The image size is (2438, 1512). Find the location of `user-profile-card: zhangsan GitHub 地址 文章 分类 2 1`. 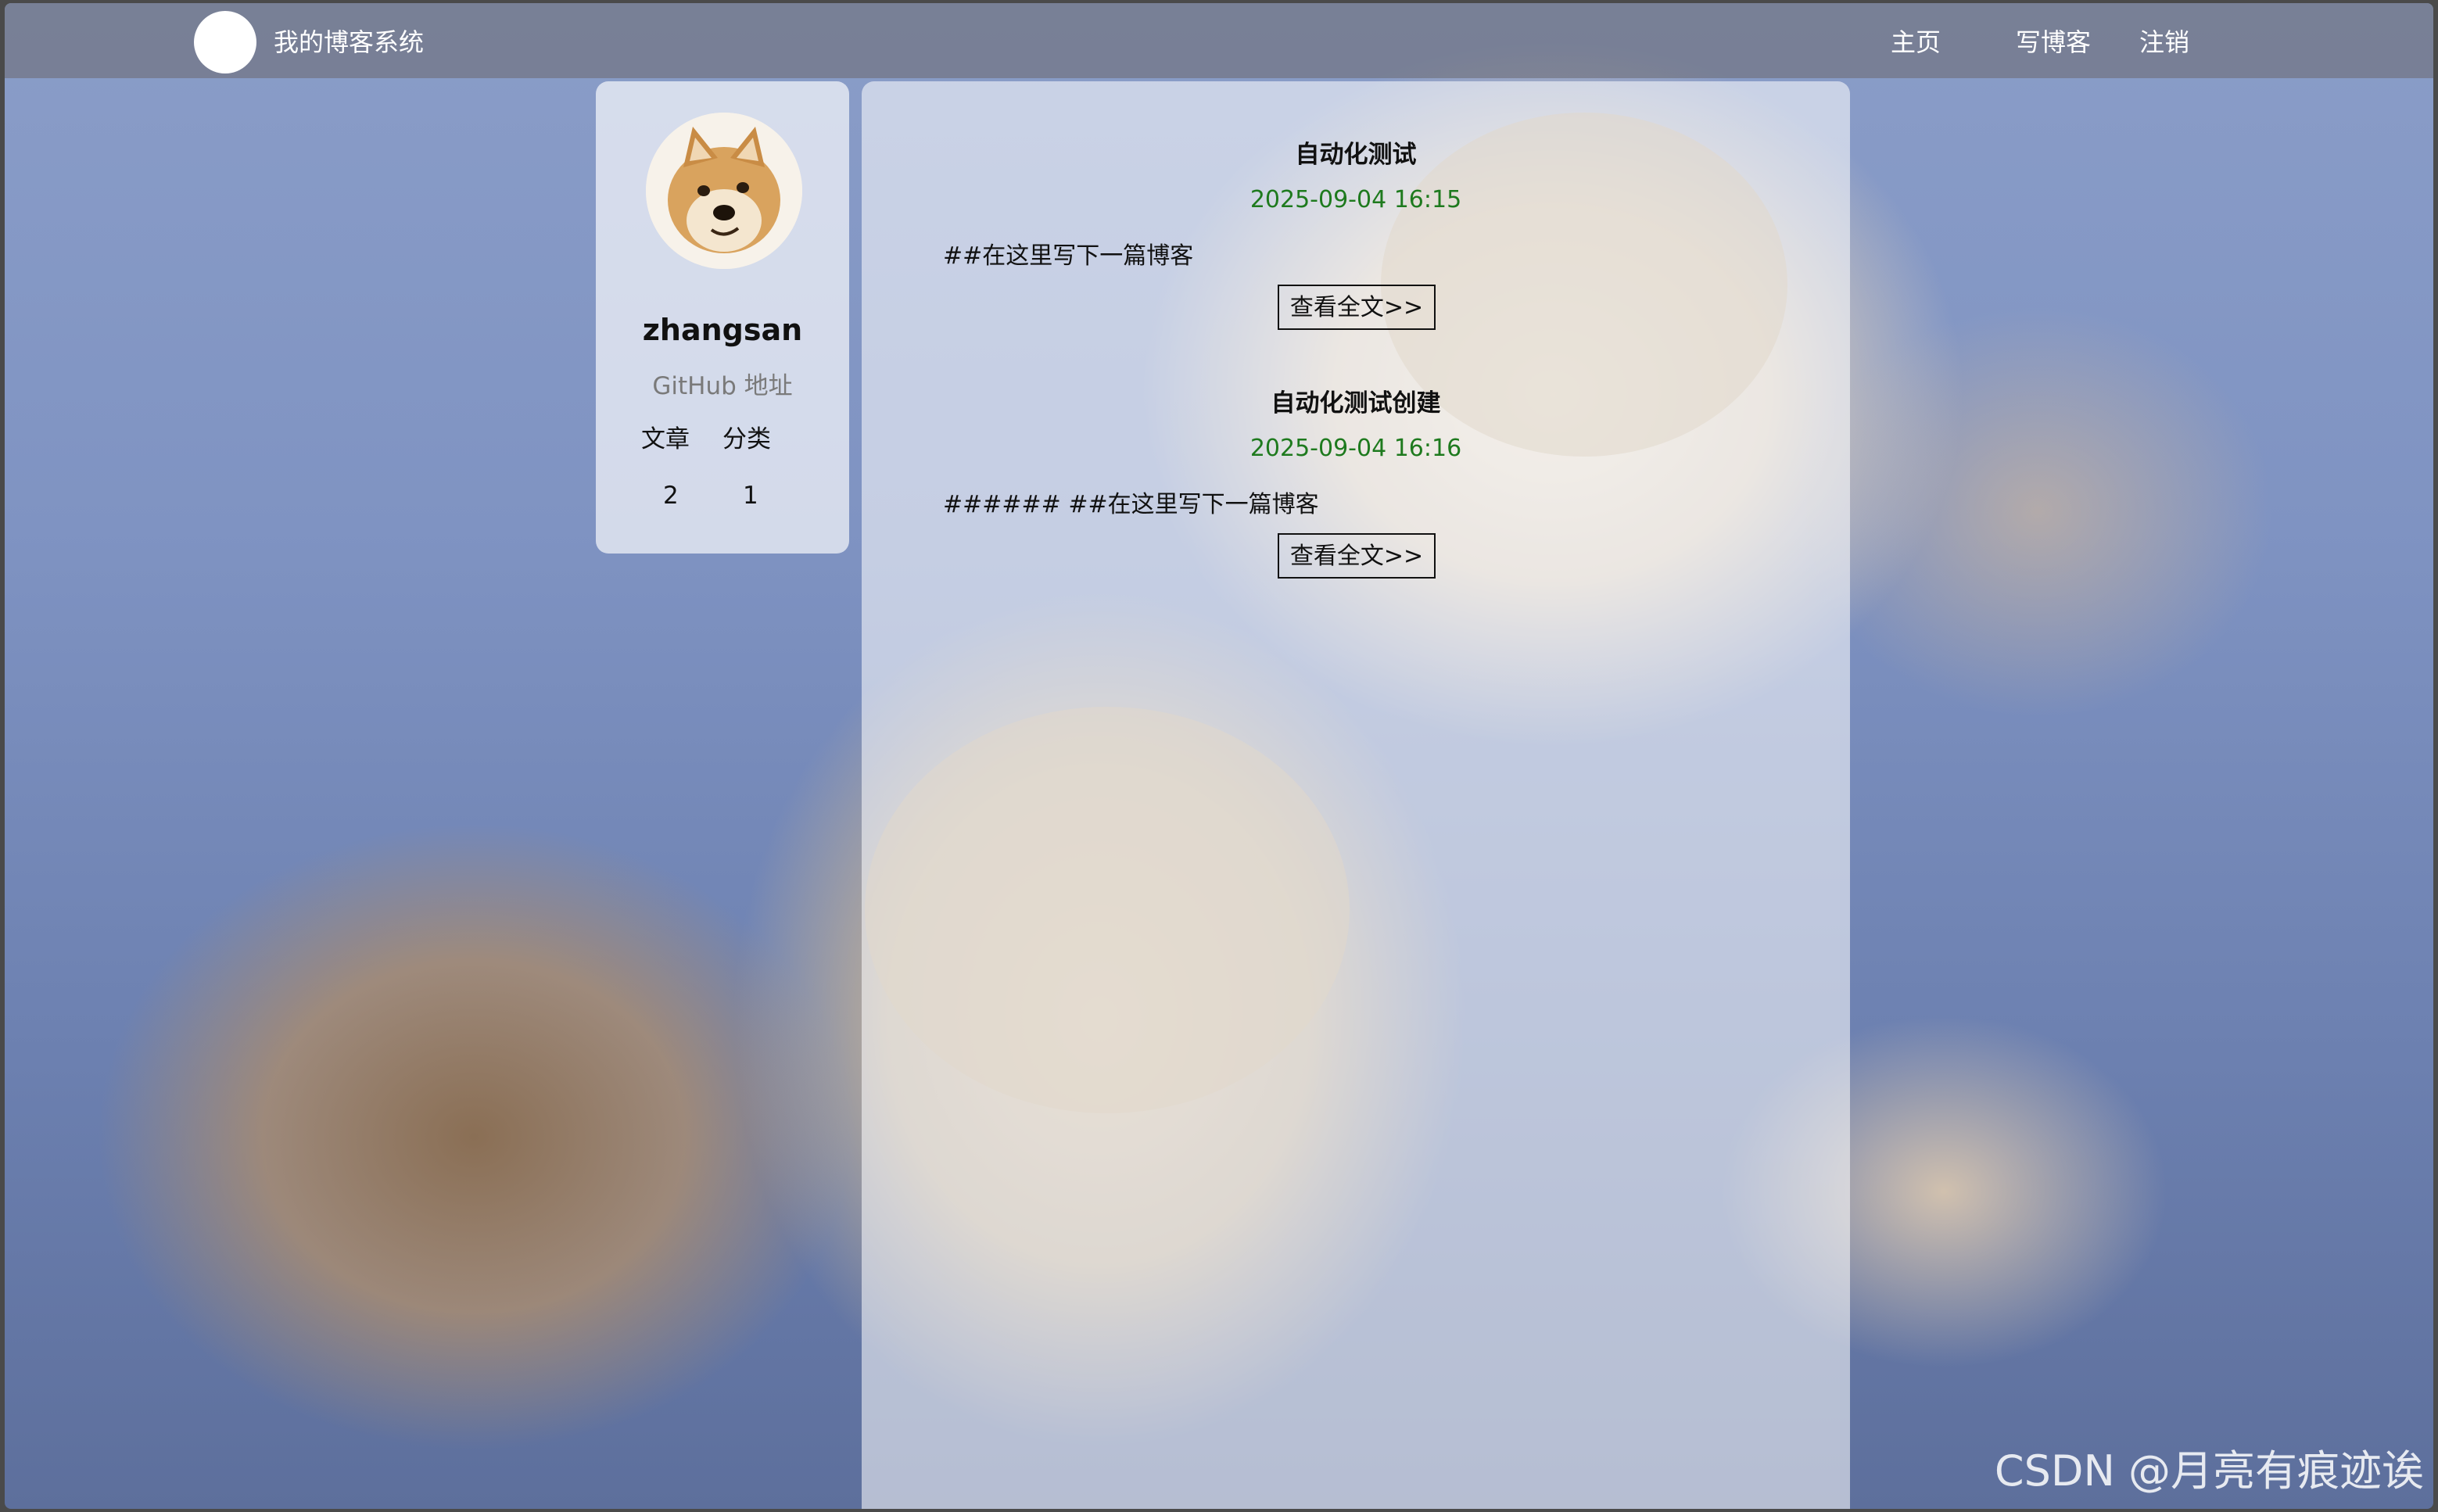

user-profile-card: zhangsan GitHub 地址 文章 分类 2 1 is located at coordinates (722, 317).